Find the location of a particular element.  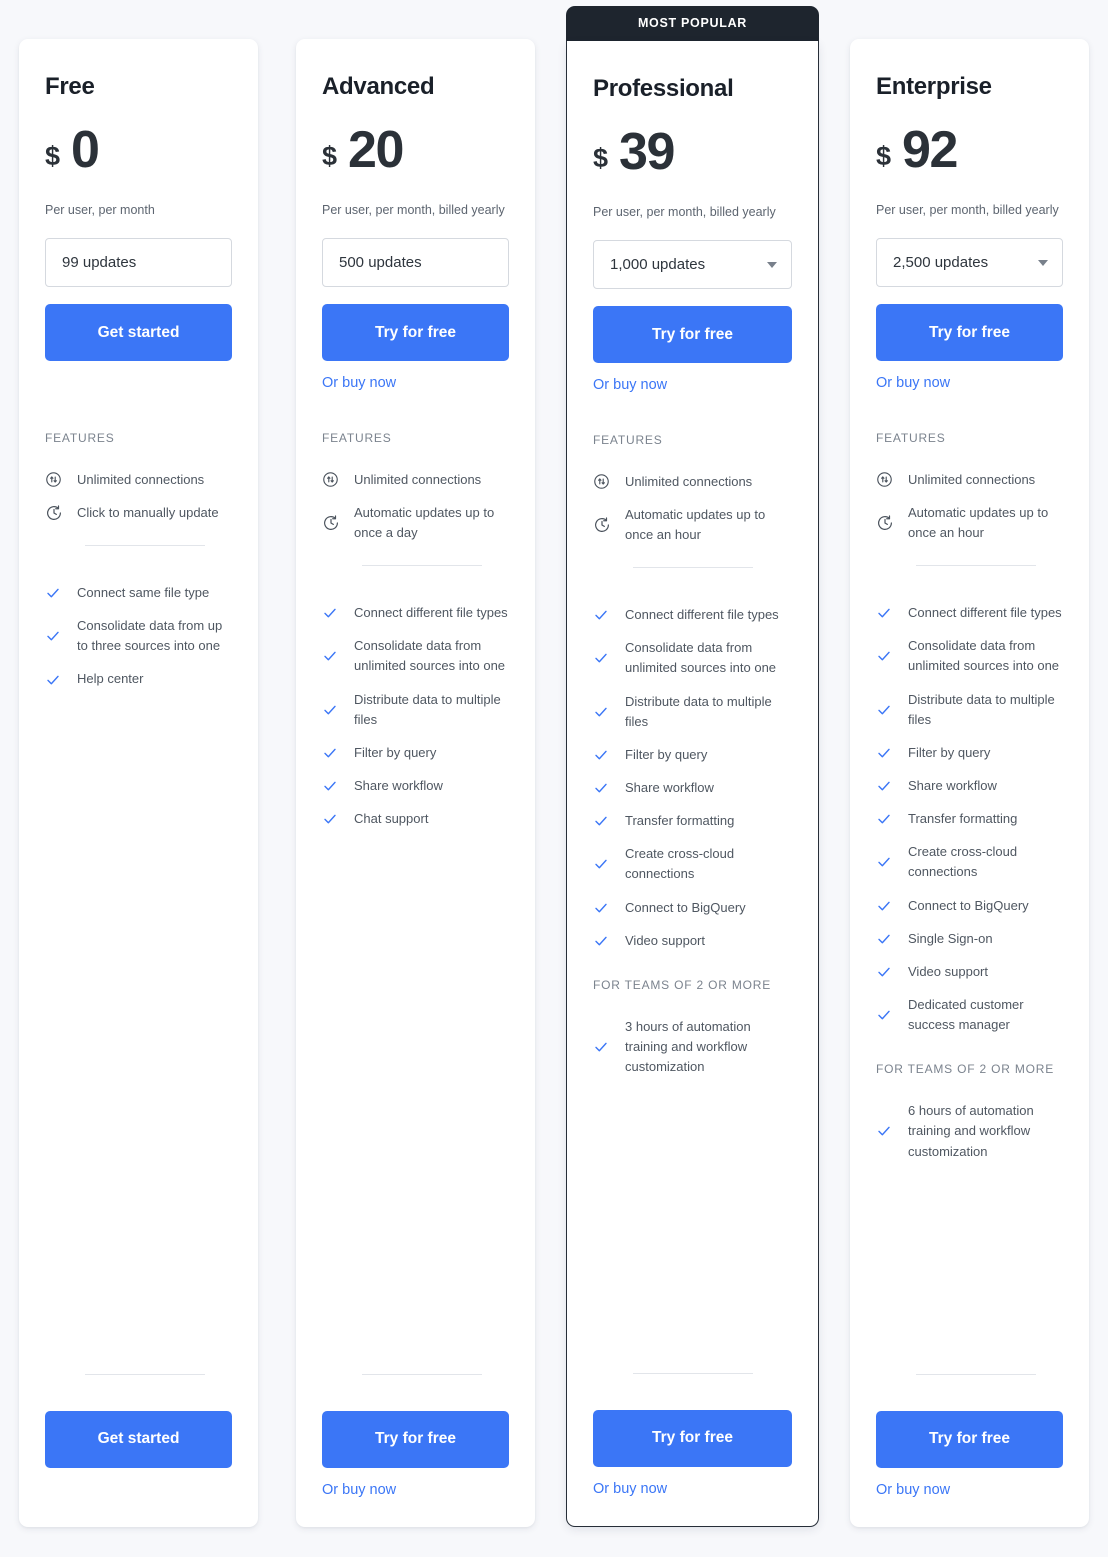

card-footer-enterprise: Try for free Or buy now is located at coordinates (969, 1435).